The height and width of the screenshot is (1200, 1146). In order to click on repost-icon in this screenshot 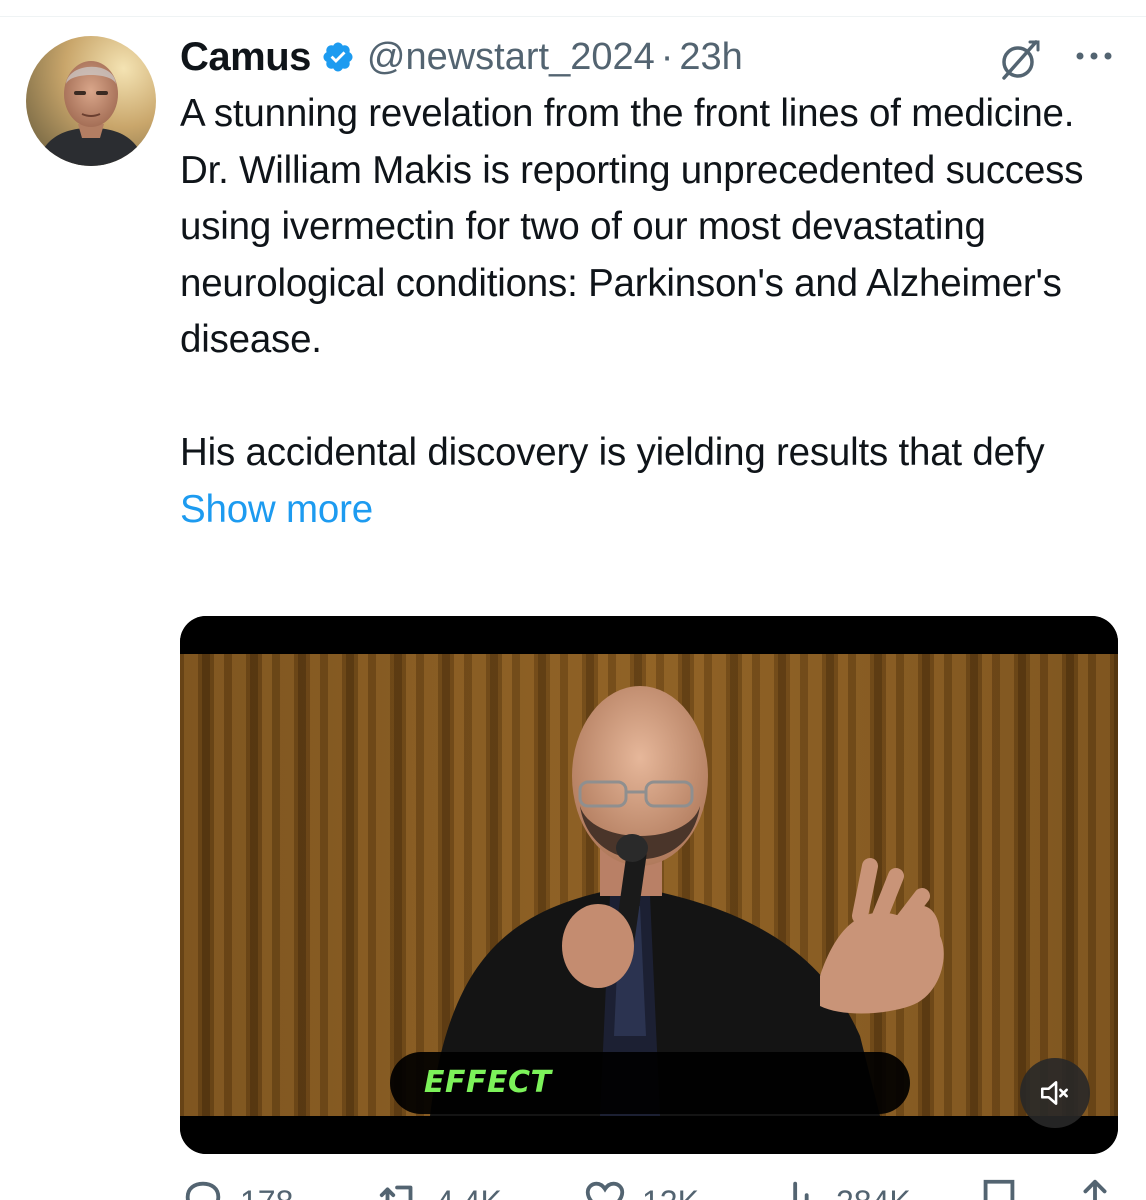, I will do `click(396, 1192)`.